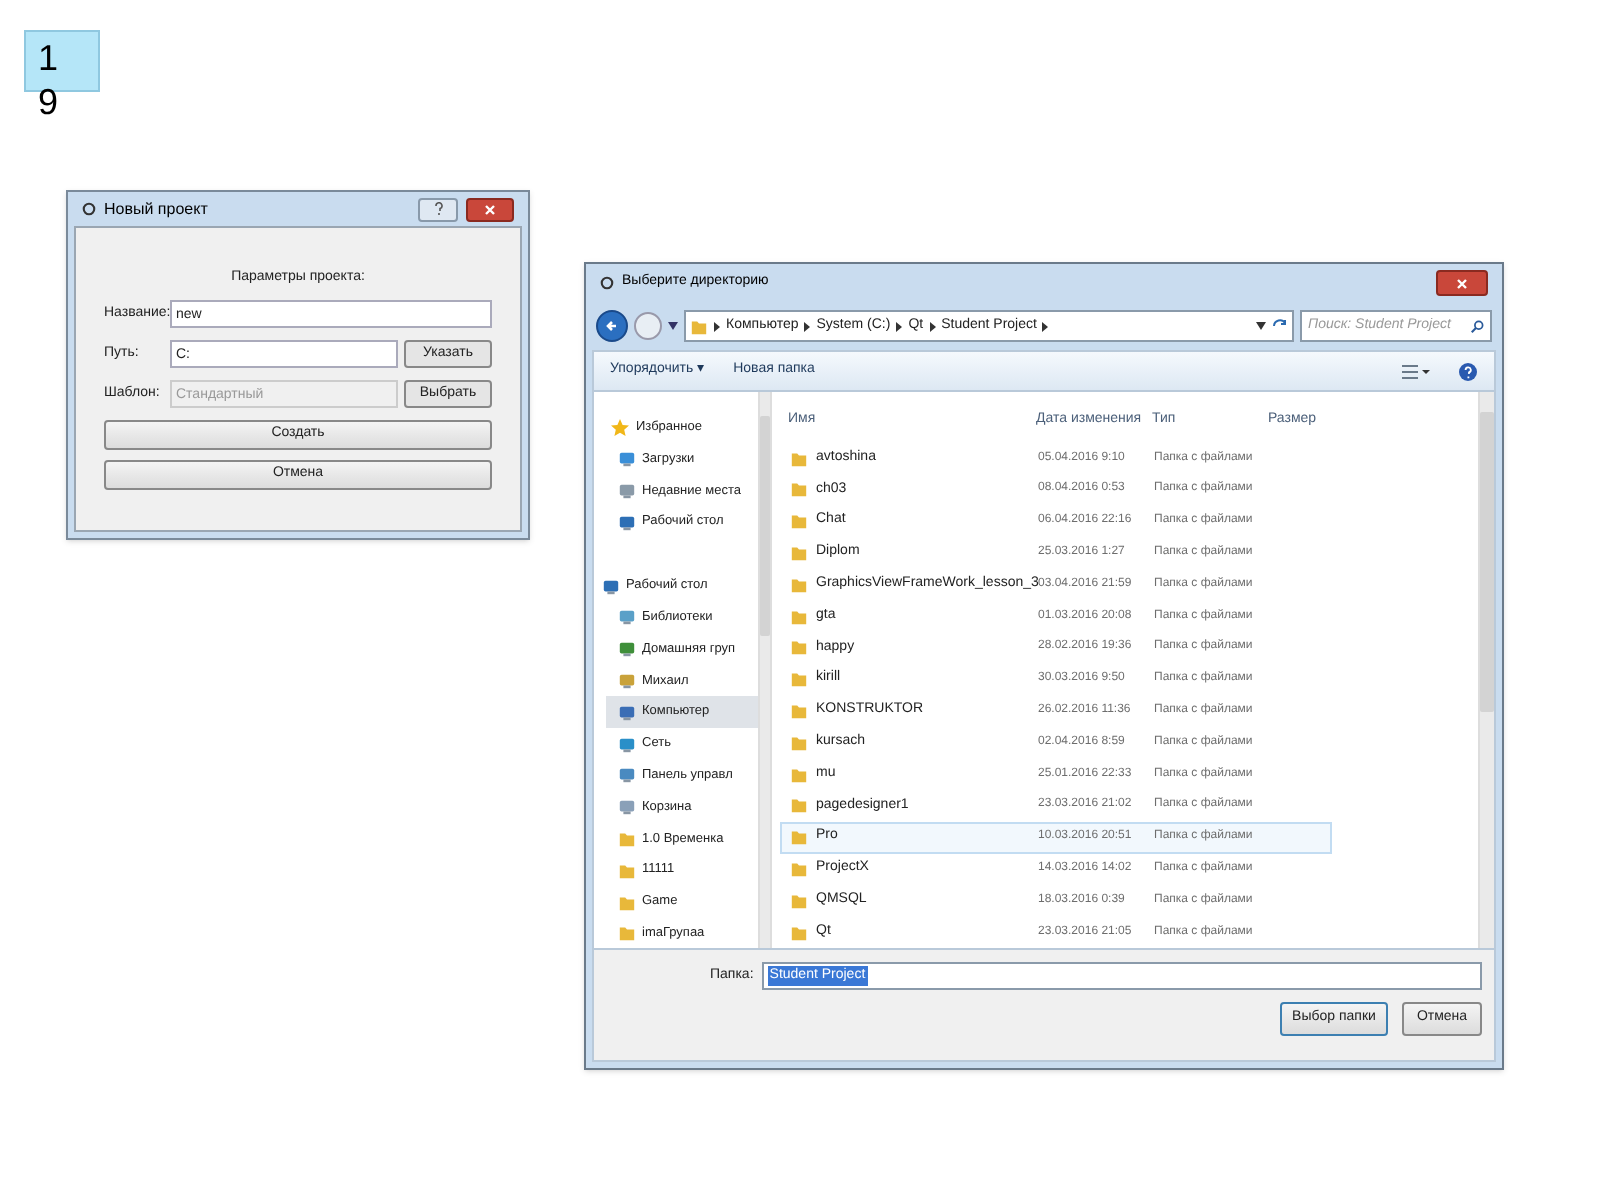  What do you see at coordinates (620, 427) in the screenshot?
I see `star-icon` at bounding box center [620, 427].